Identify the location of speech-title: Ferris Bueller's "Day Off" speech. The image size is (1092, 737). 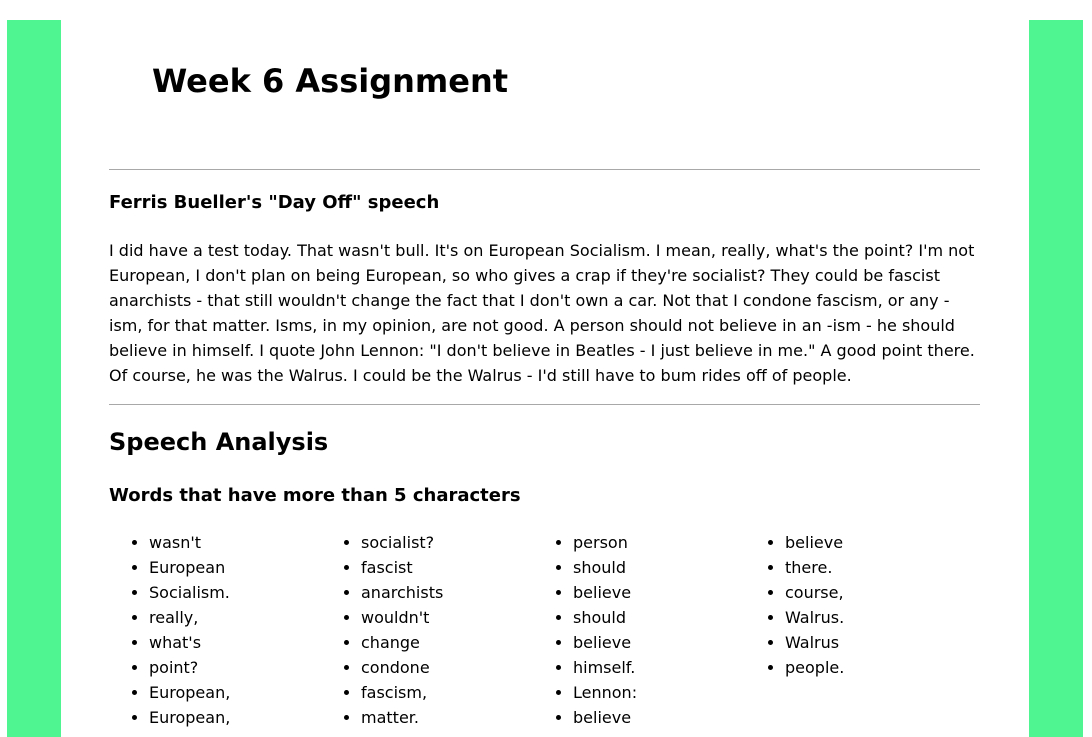
(274, 202).